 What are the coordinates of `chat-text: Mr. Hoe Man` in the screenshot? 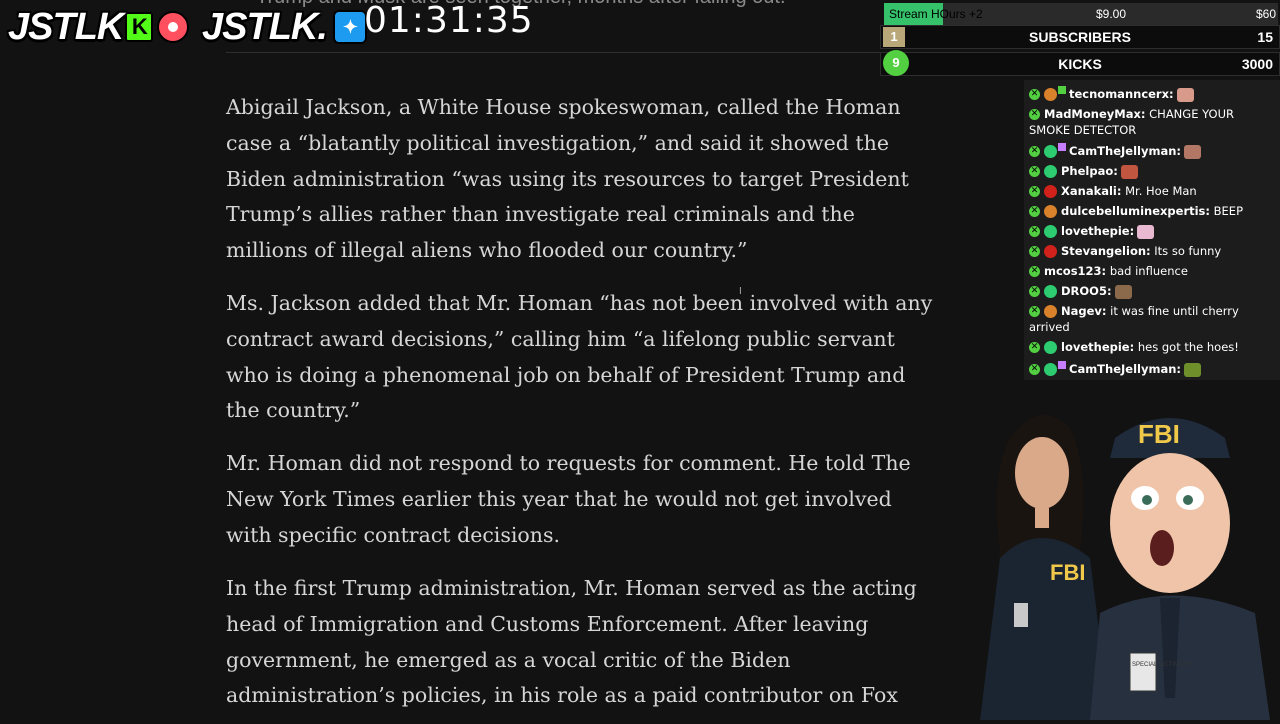 It's located at (1161, 191).